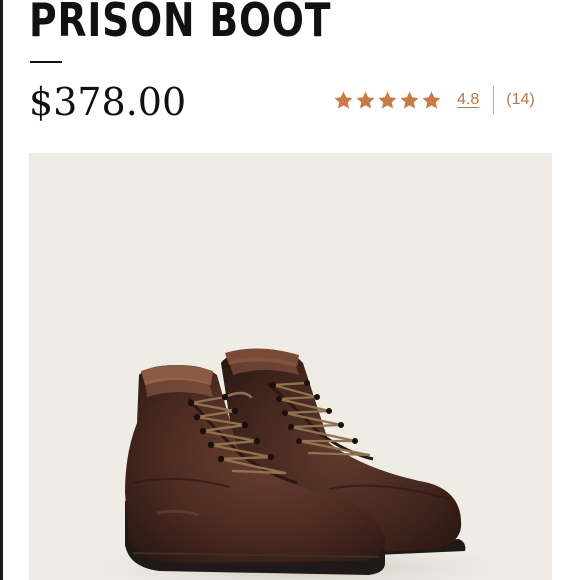 This screenshot has height=580, width=580. I want to click on review-count: (14), so click(520, 100).